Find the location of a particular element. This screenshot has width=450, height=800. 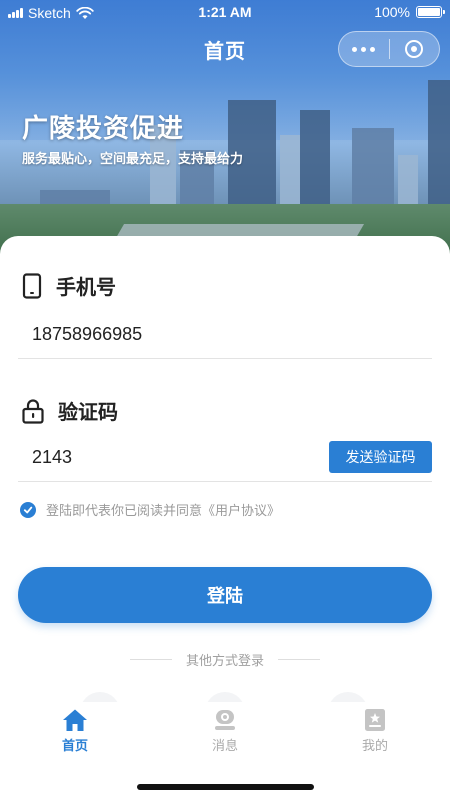

code-label: 验证码 is located at coordinates (70, 410).